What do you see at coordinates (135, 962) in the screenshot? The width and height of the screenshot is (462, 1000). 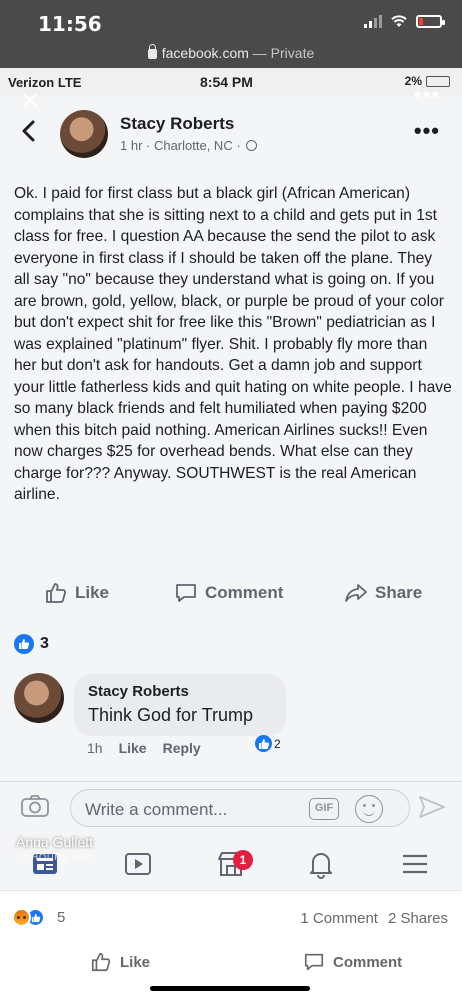 I see `footer-like-label: Like` at bounding box center [135, 962].